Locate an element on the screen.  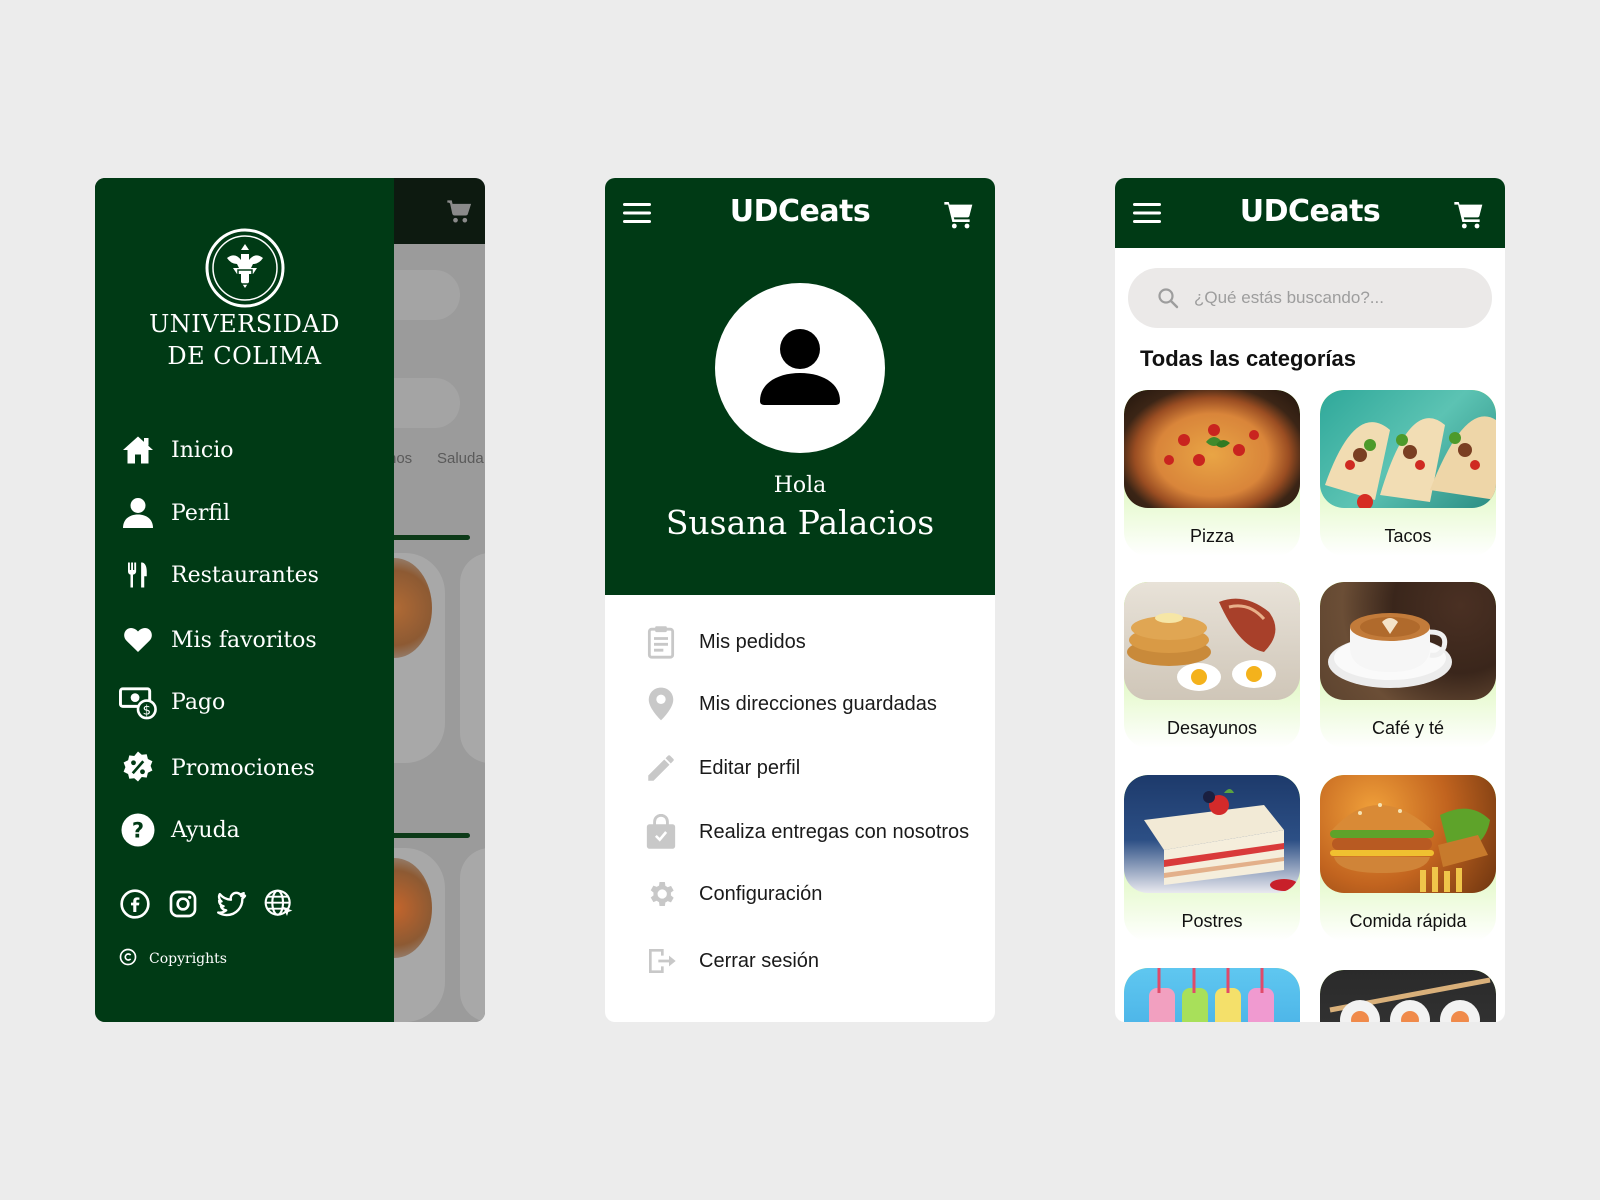
drawer-item-ayuda: ? Ayuda is located at coordinates (179, 830).